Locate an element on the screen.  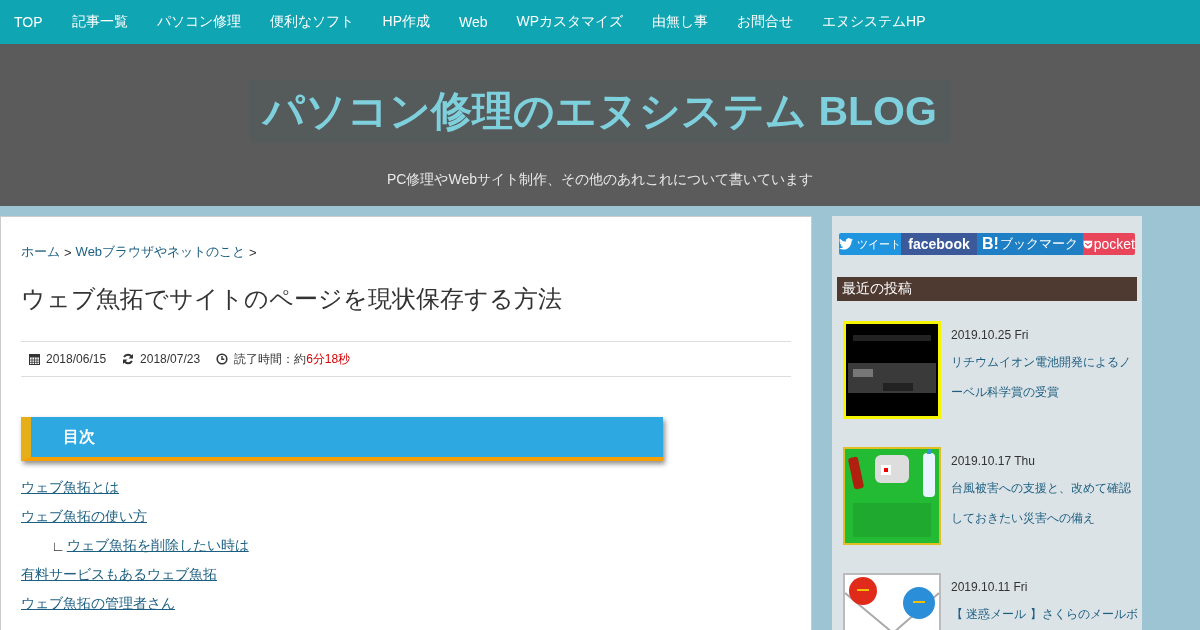
breadcrumb-link: ホーム is located at coordinates (40, 252).